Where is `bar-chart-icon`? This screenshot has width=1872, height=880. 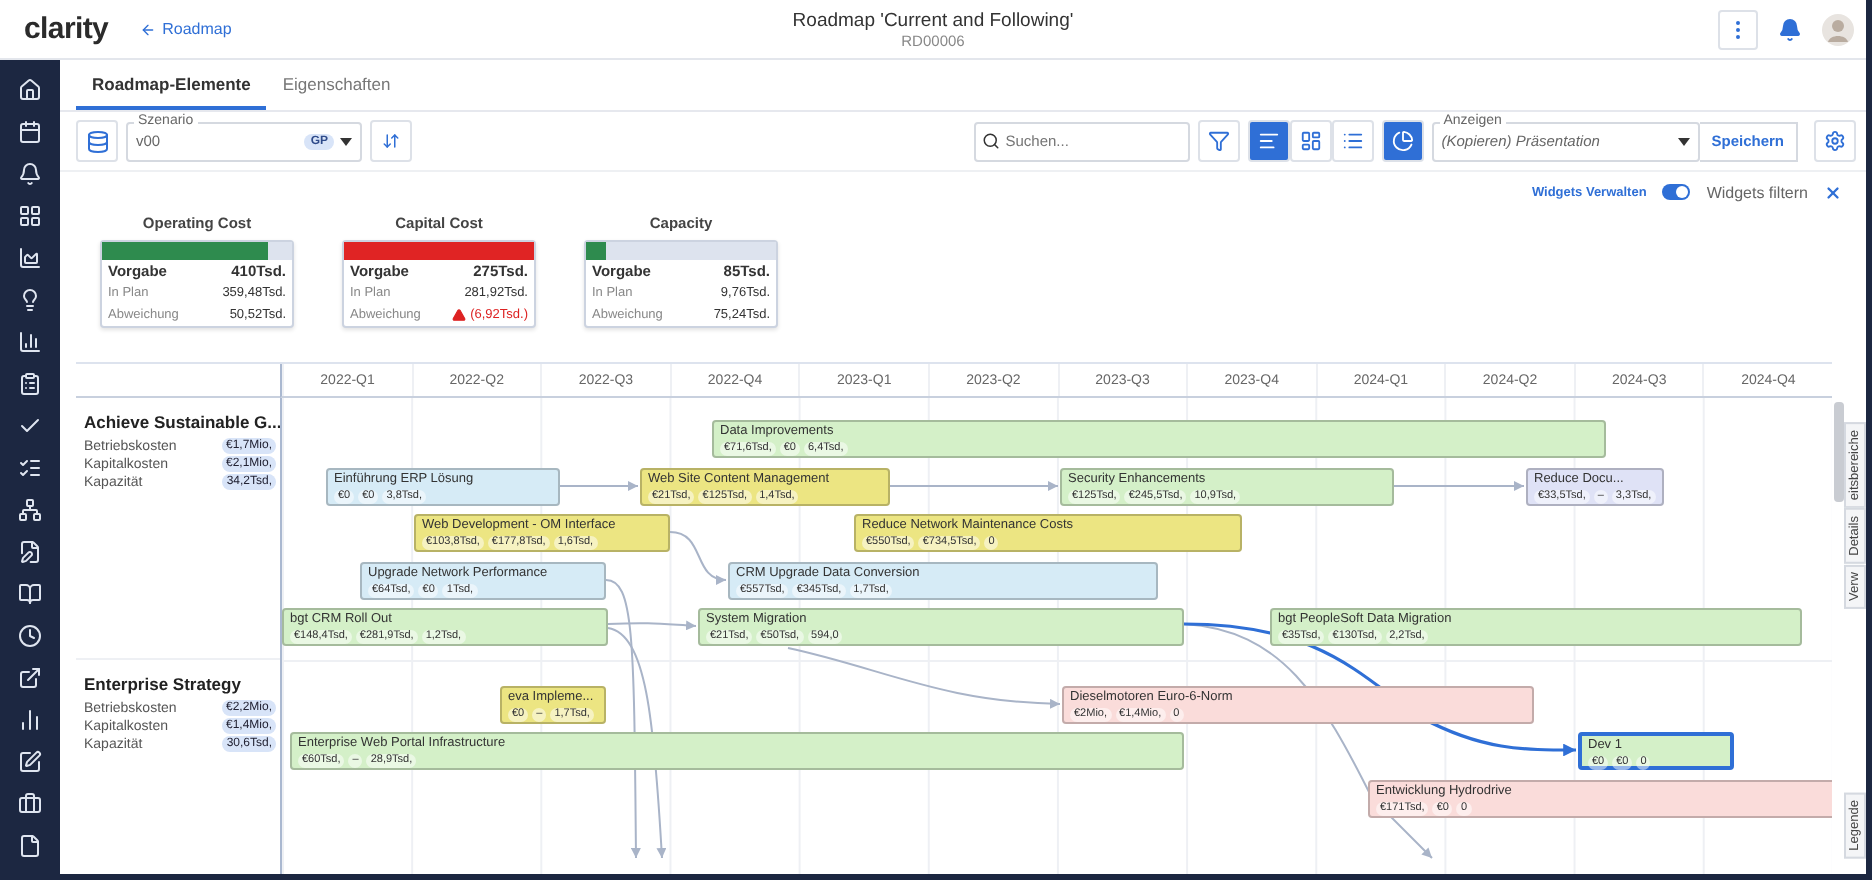
bar-chart-icon is located at coordinates (30, 341).